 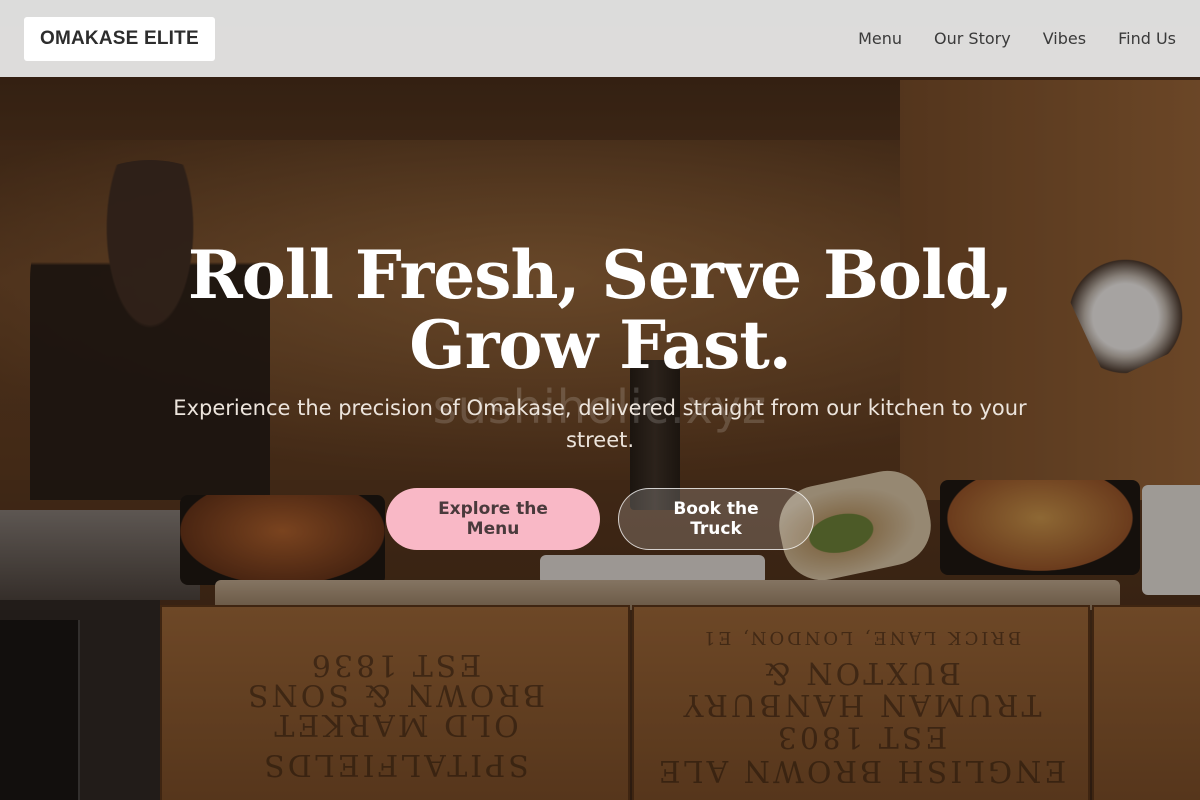 I want to click on nav-link-menu: Menu, so click(x=880, y=38).